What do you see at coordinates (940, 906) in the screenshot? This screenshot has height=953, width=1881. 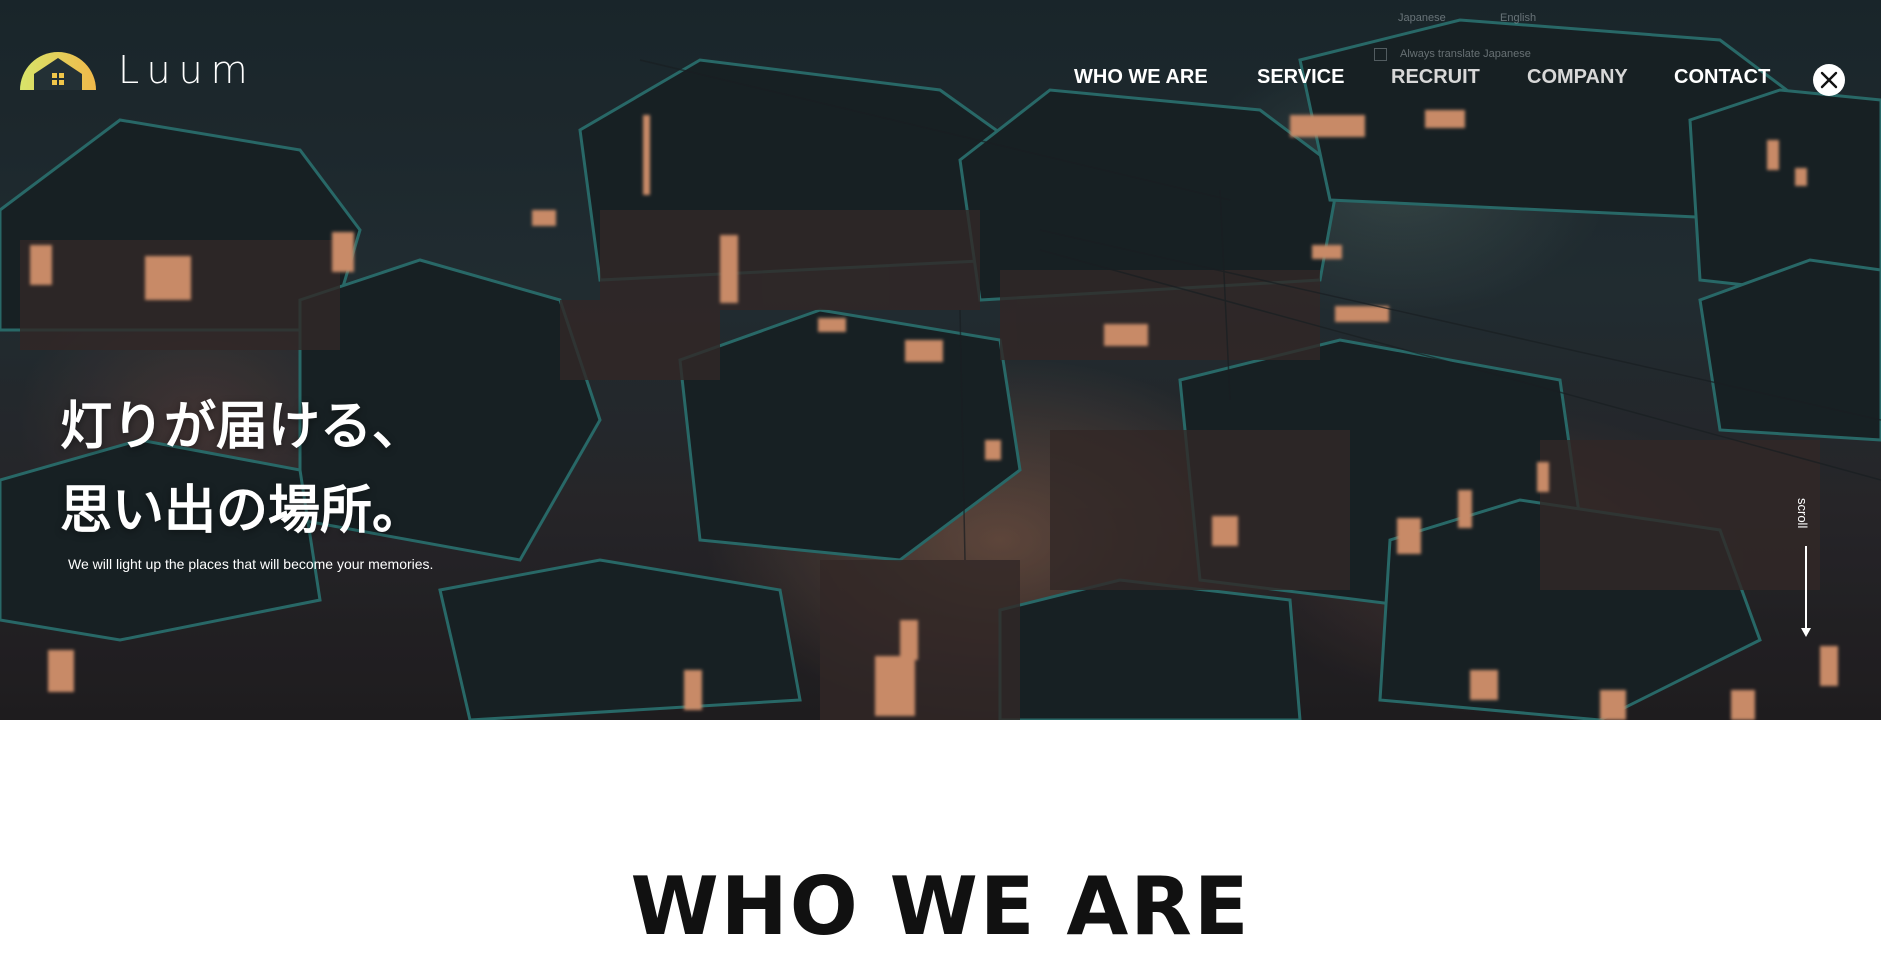 I see `section-title-who-we-are: WHO WE ARE` at bounding box center [940, 906].